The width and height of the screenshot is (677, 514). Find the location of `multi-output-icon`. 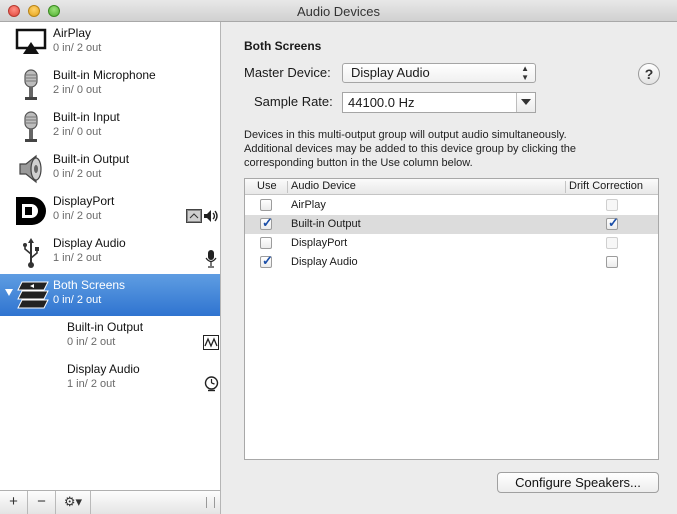

multi-output-icon is located at coordinates (33, 295).